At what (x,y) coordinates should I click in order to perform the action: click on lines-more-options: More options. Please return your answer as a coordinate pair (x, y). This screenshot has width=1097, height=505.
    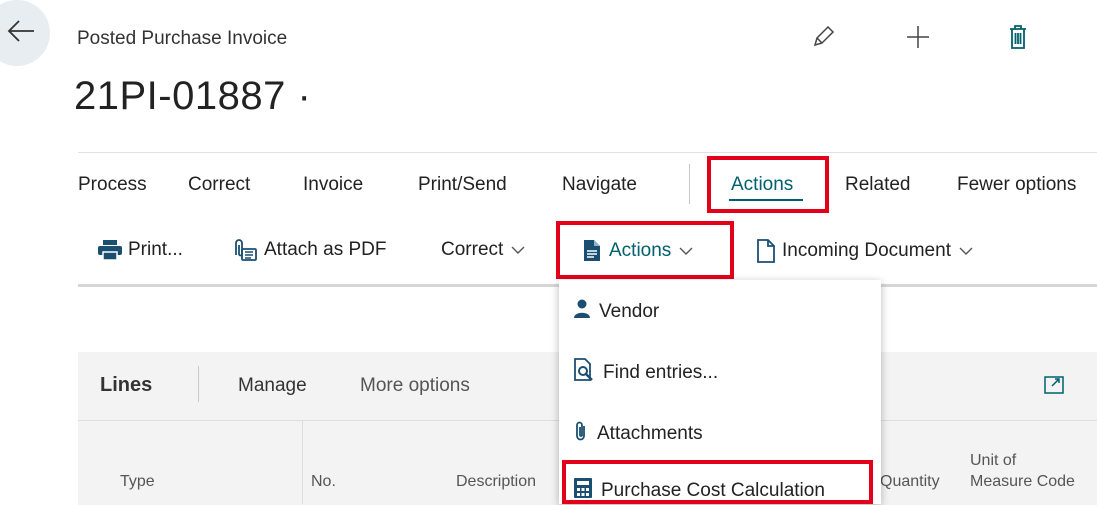
    Looking at the image, I should click on (415, 386).